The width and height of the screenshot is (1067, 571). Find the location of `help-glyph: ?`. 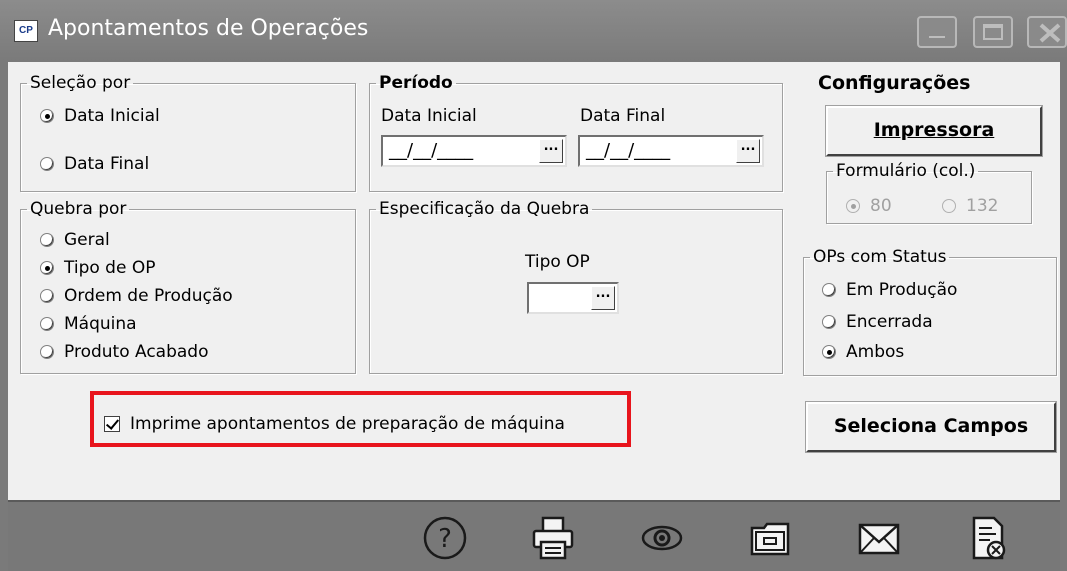

help-glyph: ? is located at coordinates (445, 539).